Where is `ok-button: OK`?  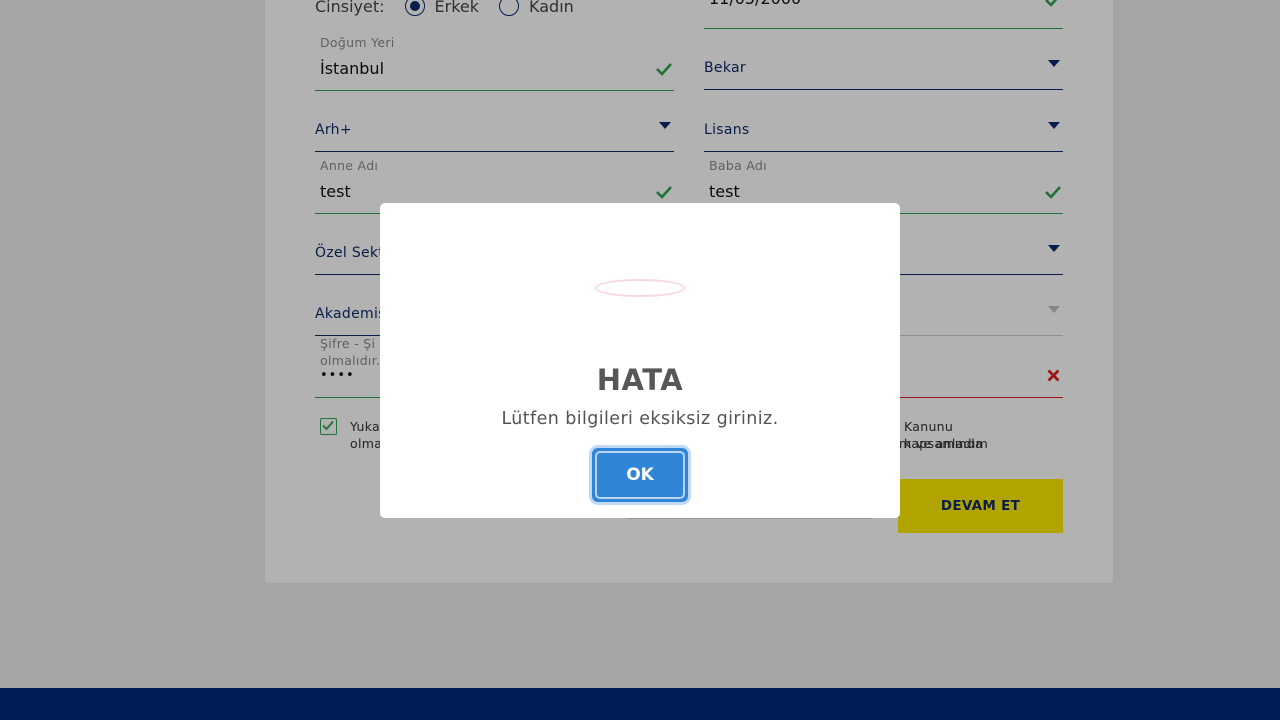 ok-button: OK is located at coordinates (640, 475).